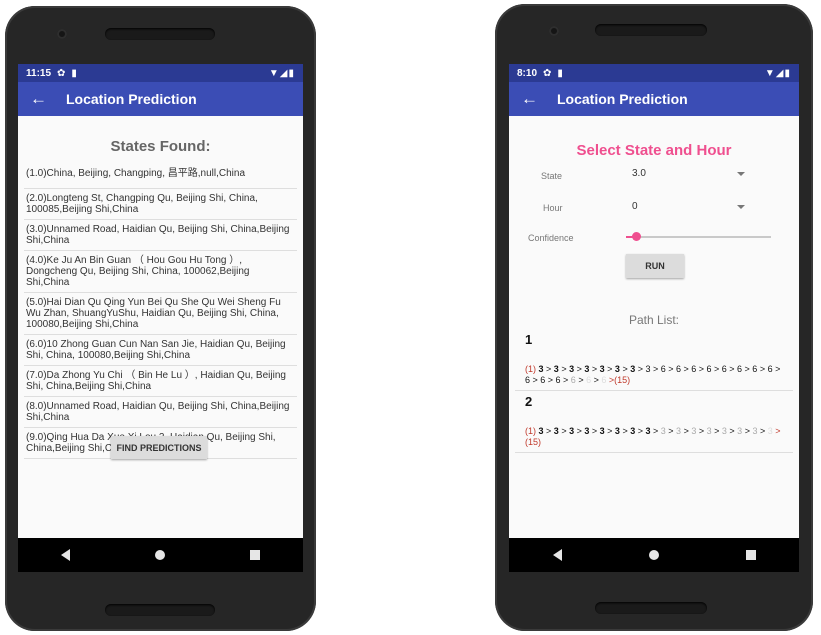  I want to click on hour-label: Hour, so click(553, 208).